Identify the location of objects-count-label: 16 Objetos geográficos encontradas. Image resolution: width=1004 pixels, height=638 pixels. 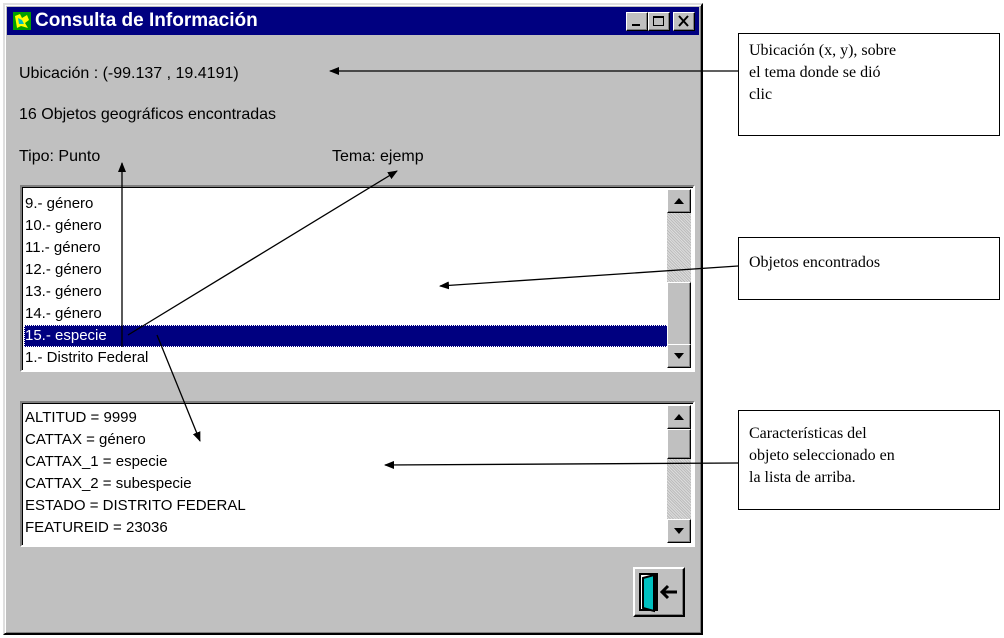
(148, 114).